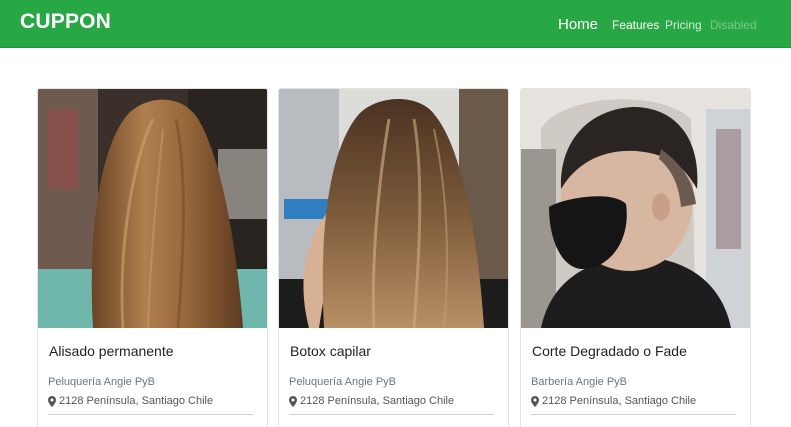 The width and height of the screenshot is (791, 427). I want to click on service-title: Alisado permanente, so click(111, 351).